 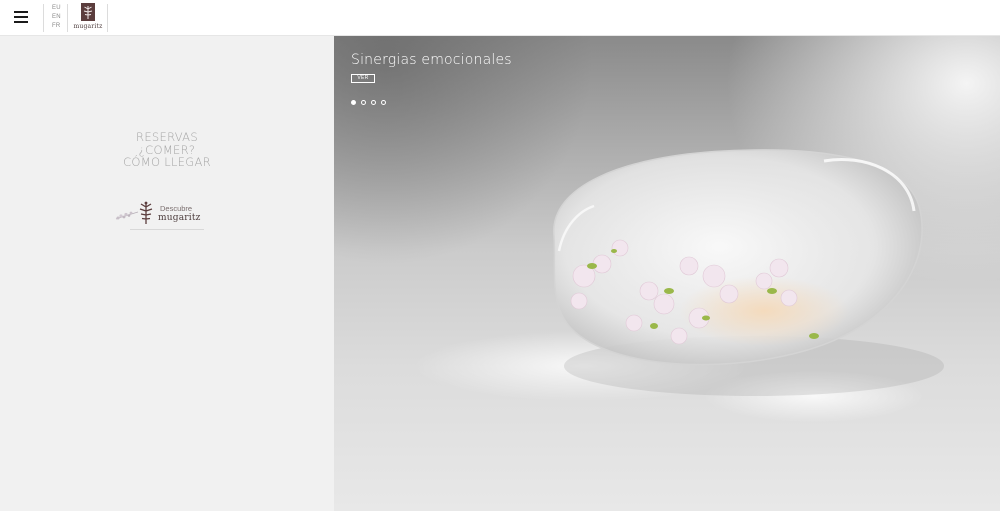 What do you see at coordinates (431, 60) in the screenshot?
I see `slide-title: Sinergias emocionales` at bounding box center [431, 60].